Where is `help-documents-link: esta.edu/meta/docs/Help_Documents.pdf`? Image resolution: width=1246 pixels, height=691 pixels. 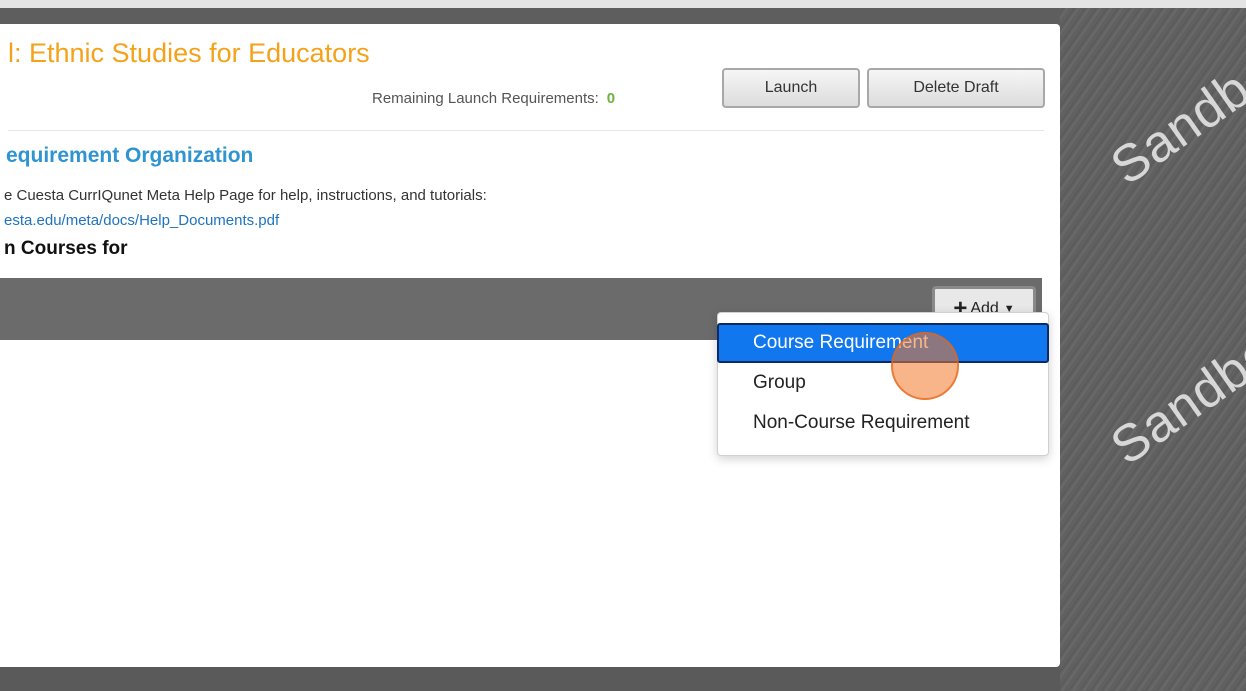 help-documents-link: esta.edu/meta/docs/Help_Documents.pdf is located at coordinates (141, 220).